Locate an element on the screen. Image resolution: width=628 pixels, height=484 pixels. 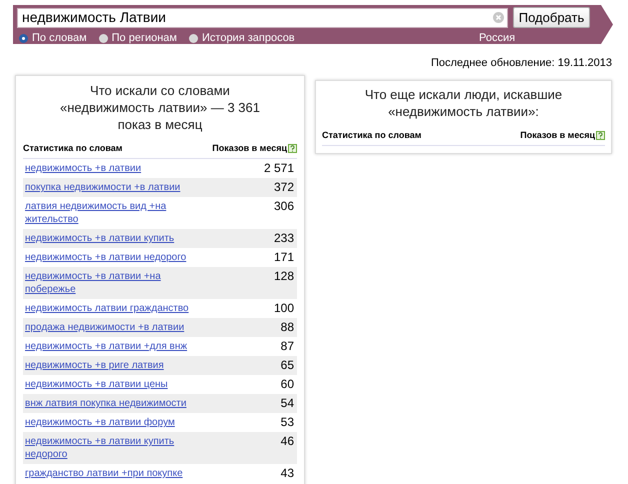
count-text: 306 is located at coordinates (284, 206).